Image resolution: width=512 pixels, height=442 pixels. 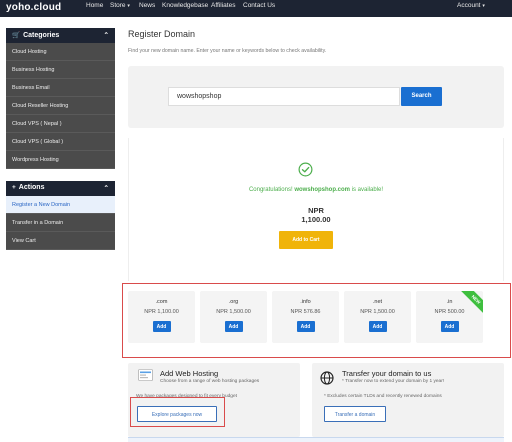 What do you see at coordinates (60, 241) in the screenshot?
I see `sidebar-item-view-cart: View Cart` at bounding box center [60, 241].